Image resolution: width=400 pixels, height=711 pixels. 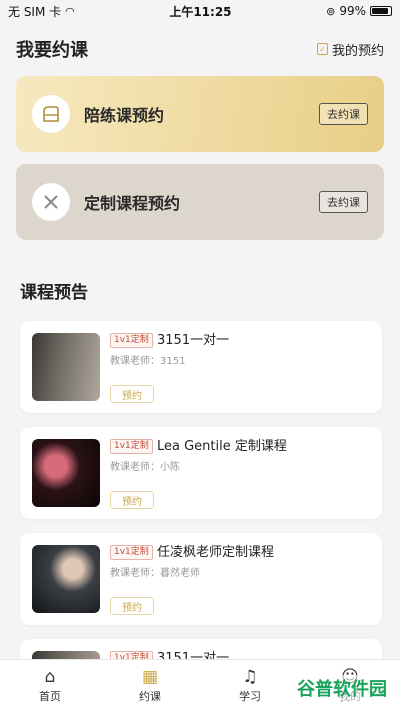 What do you see at coordinates (51, 202) in the screenshot?
I see `tools-icon` at bounding box center [51, 202].